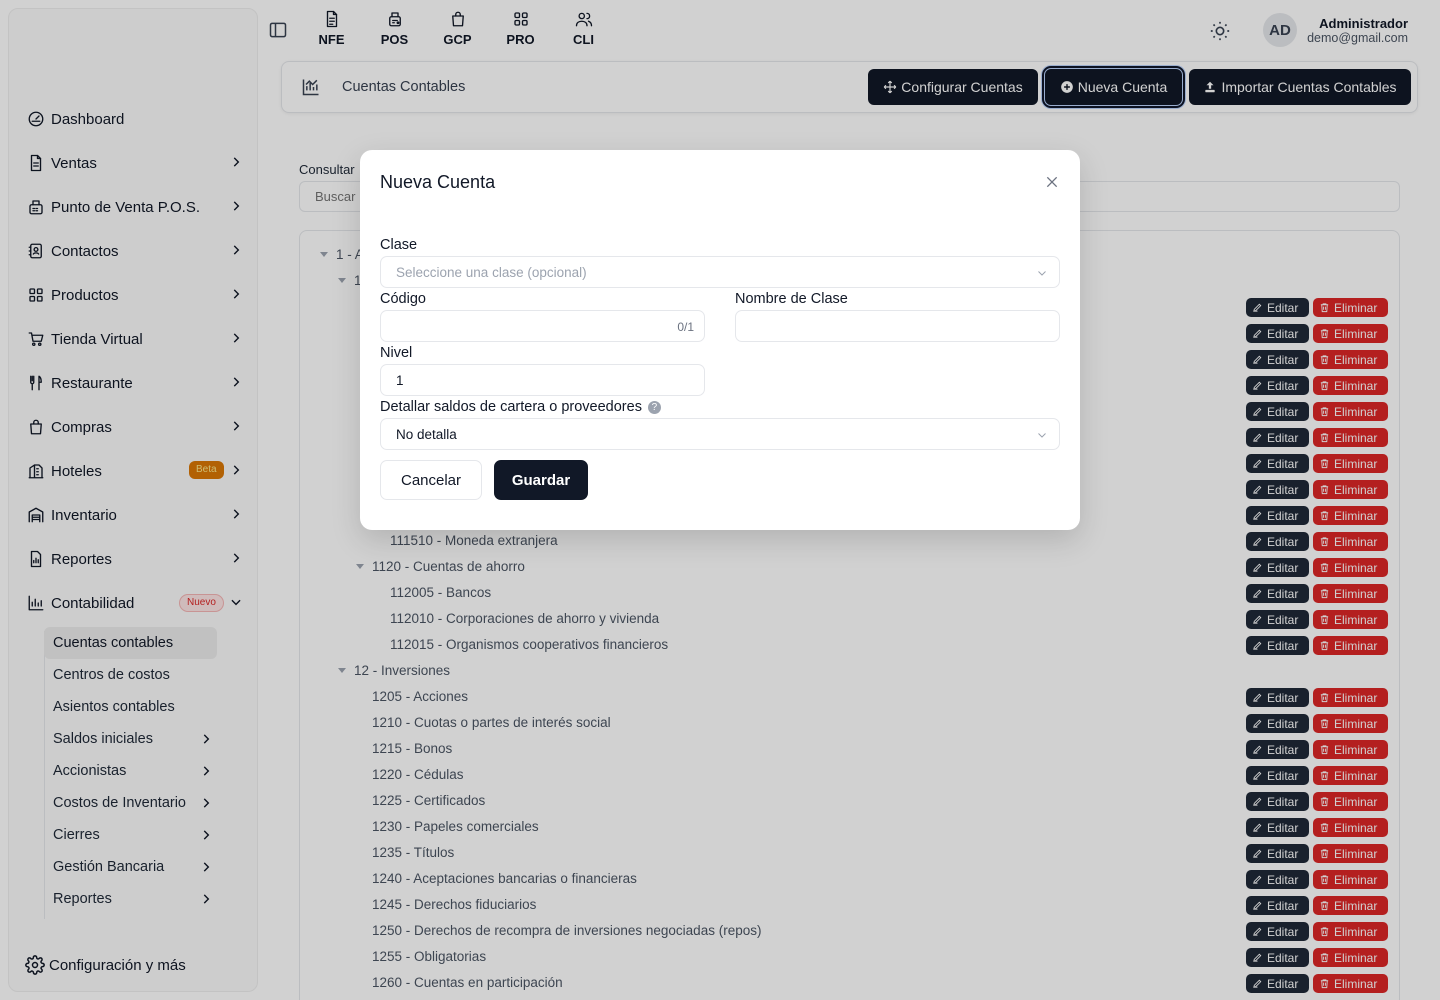 Image resolution: width=1440 pixels, height=1000 pixels. Describe the element at coordinates (654, 407) in the screenshot. I see `help-icon: ?` at that location.